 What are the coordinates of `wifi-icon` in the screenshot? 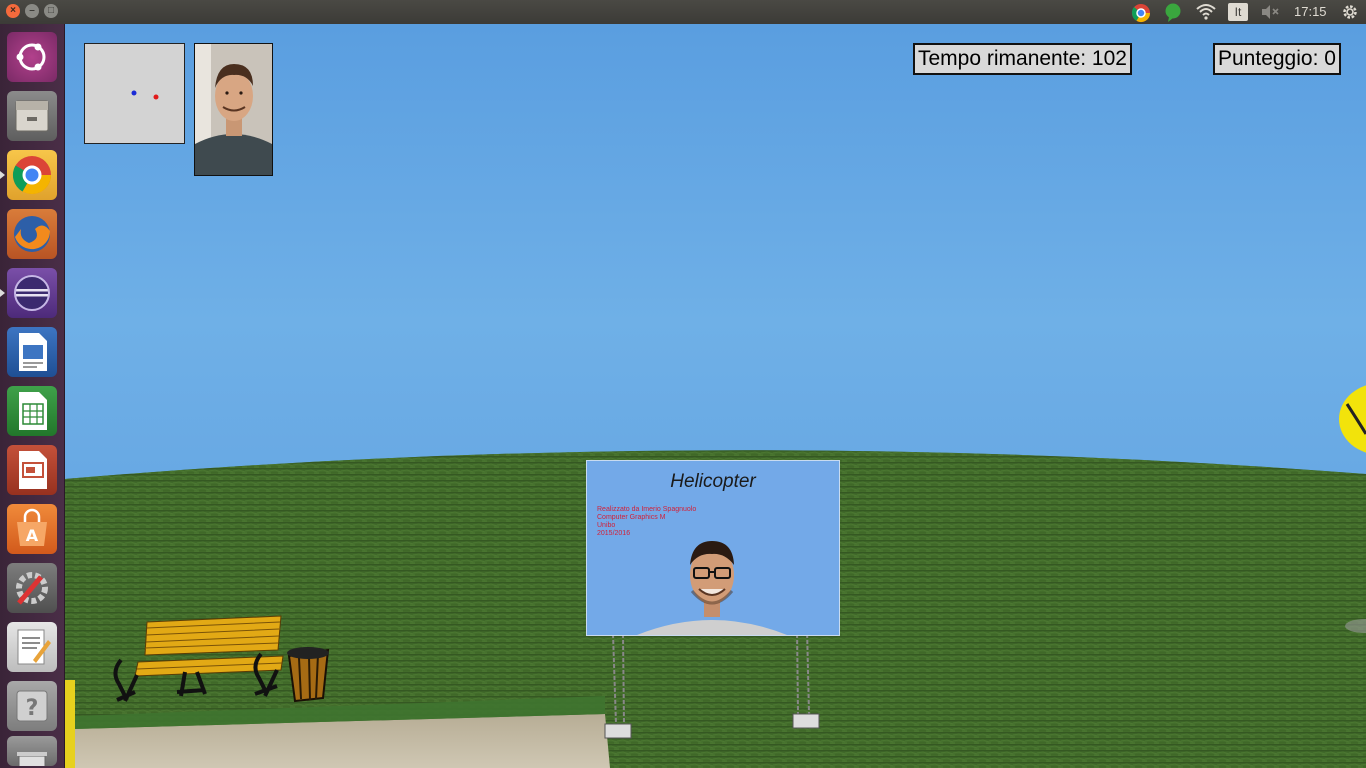 It's located at (1206, 12).